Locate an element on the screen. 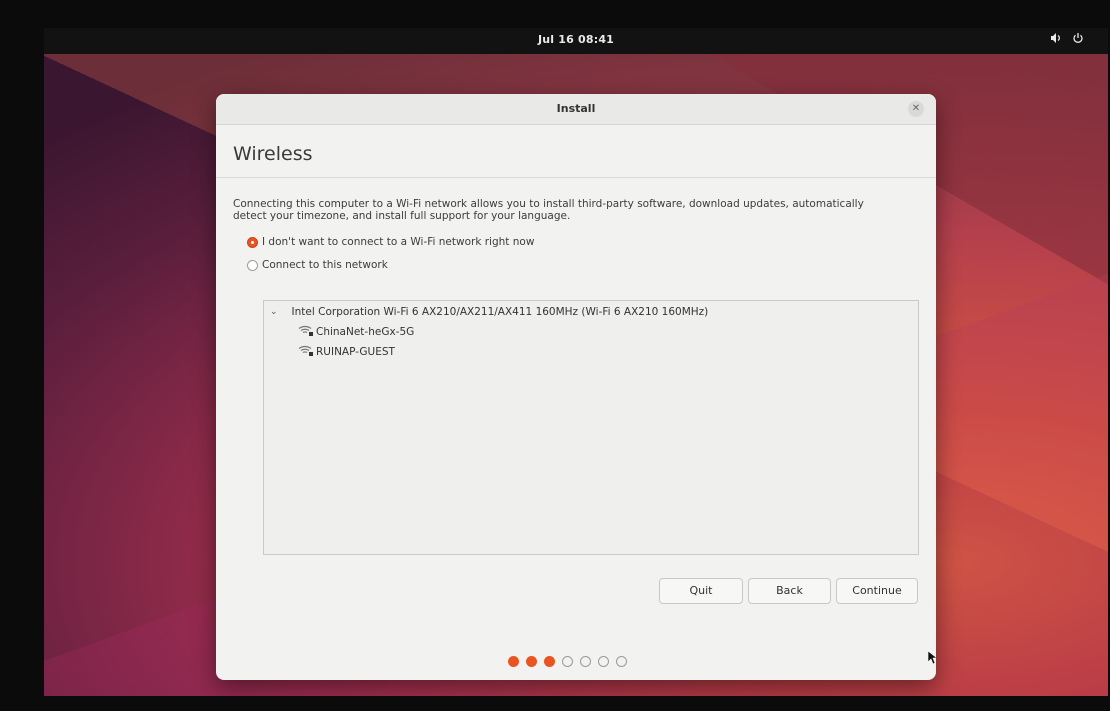 The width and height of the screenshot is (1110, 711). mouse-cursor-icon is located at coordinates (931, 658).